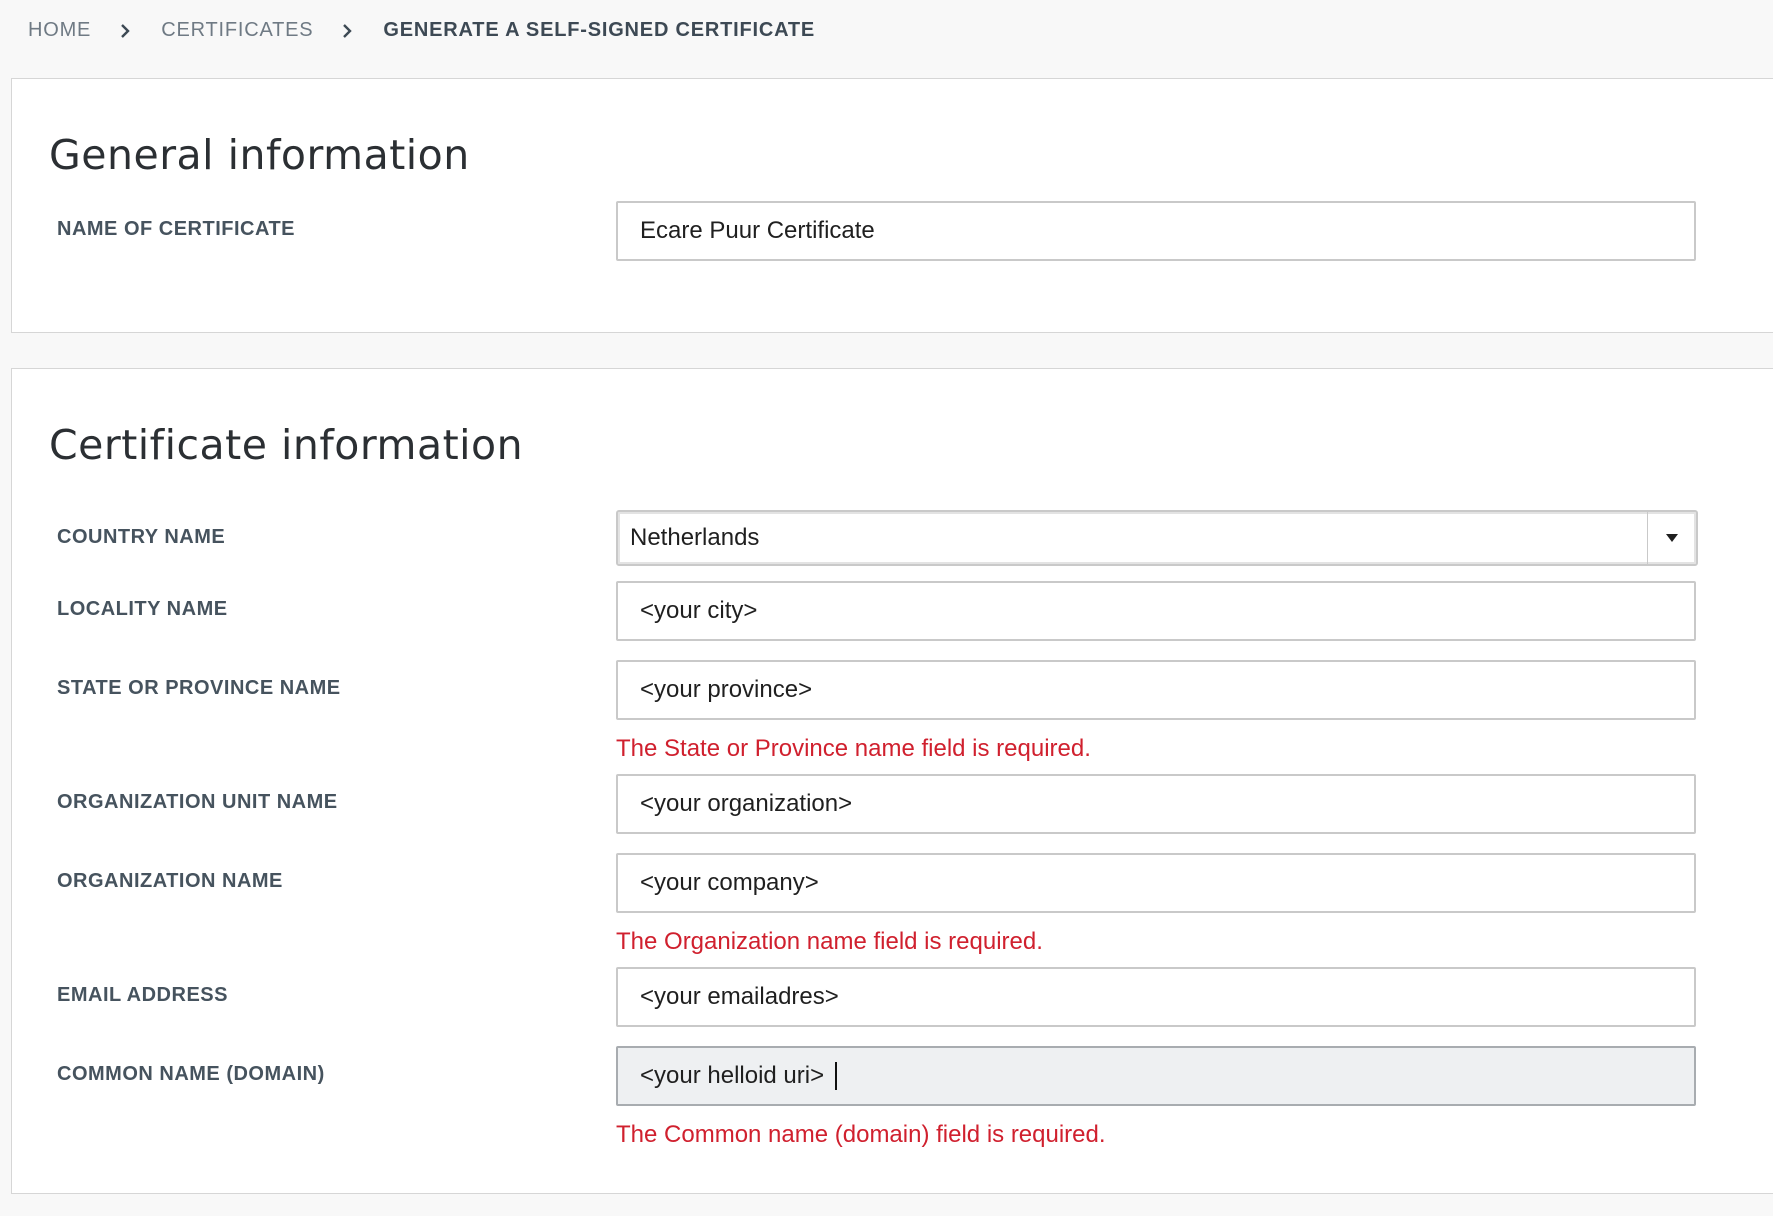 The width and height of the screenshot is (1773, 1216). I want to click on certificate-name-label: NAME OF CERTIFICATE, so click(176, 229).